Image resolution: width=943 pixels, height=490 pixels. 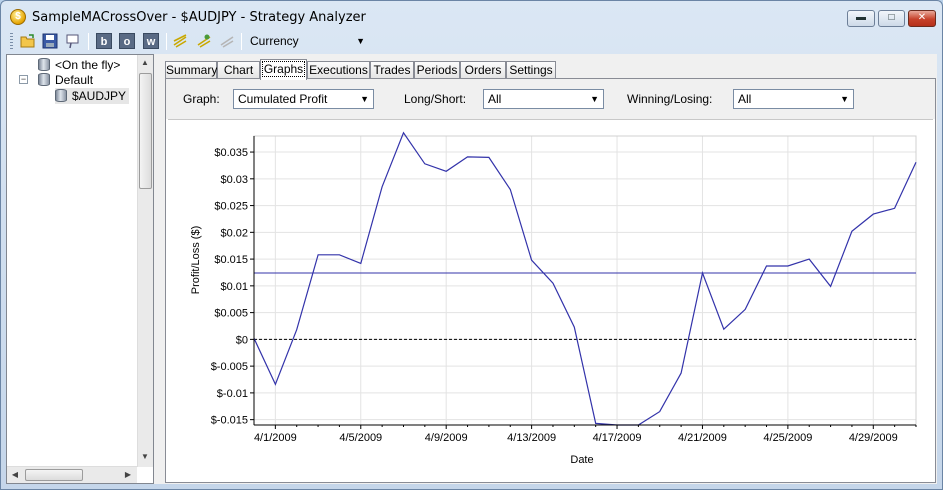 What do you see at coordinates (873, 438) in the screenshot?
I see `x-tick-label: 4/29/2009` at bounding box center [873, 438].